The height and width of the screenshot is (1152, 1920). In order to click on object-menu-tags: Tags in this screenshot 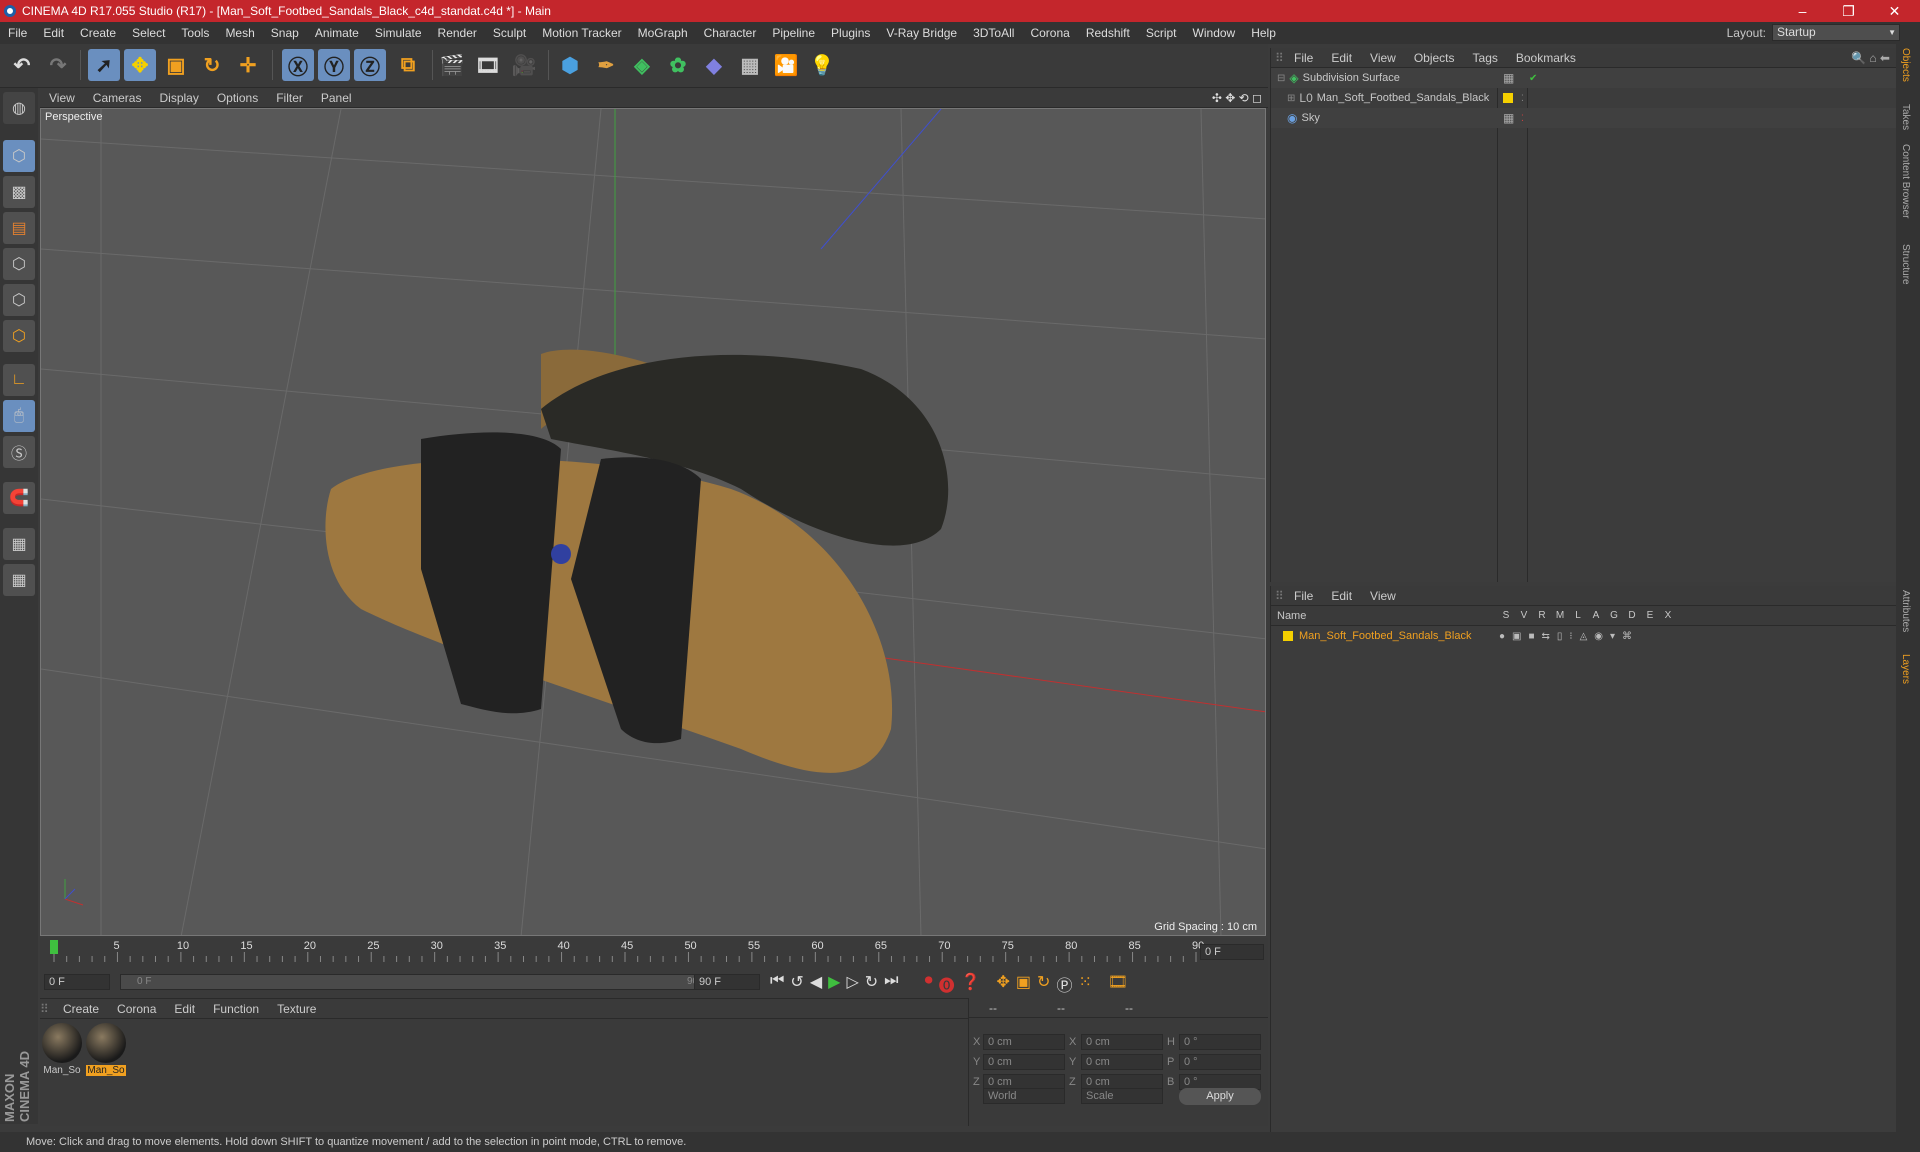, I will do `click(1485, 58)`.